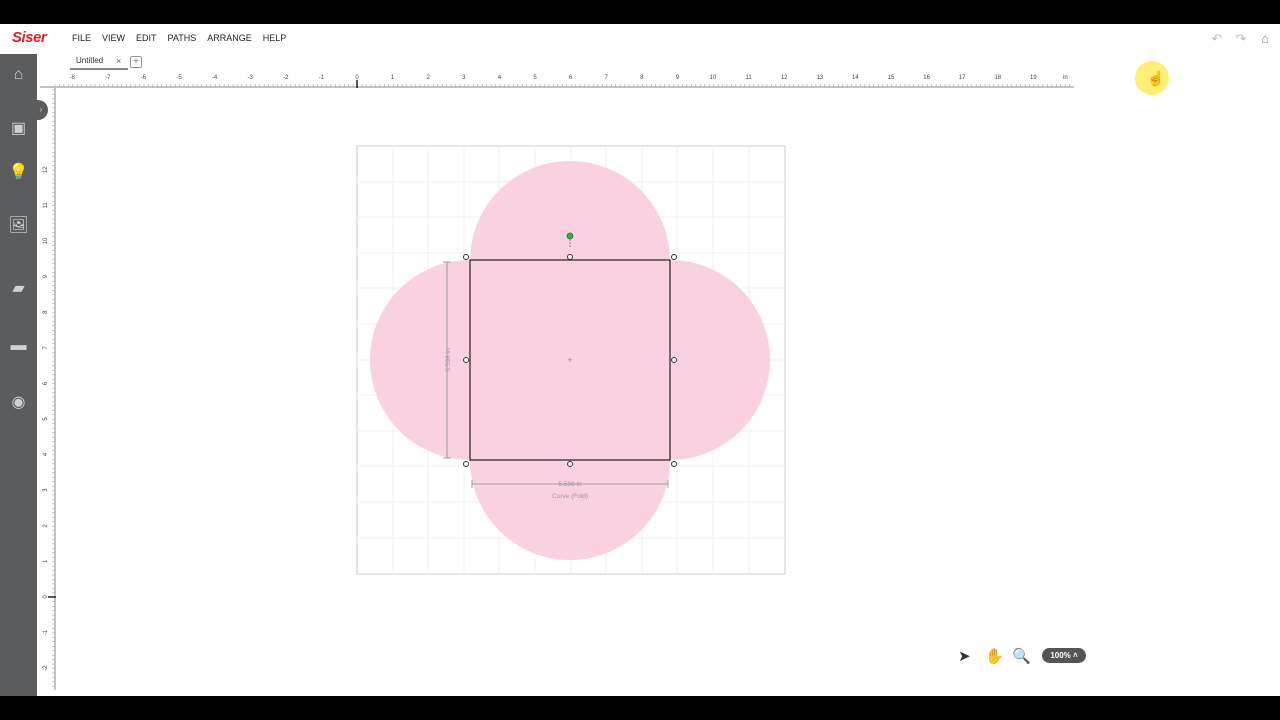 This screenshot has height=720, width=1280. What do you see at coordinates (90, 60) in the screenshot?
I see `tab-label: Untitled` at bounding box center [90, 60].